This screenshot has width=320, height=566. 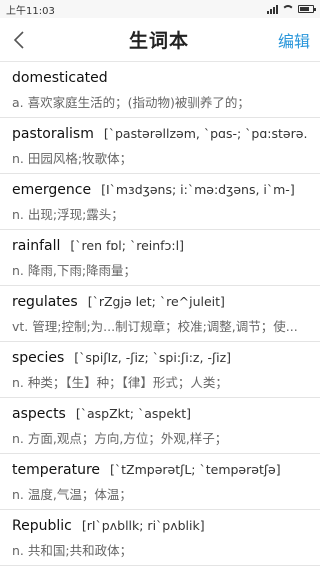 I want to click on edit-button: 编辑, so click(x=294, y=40).